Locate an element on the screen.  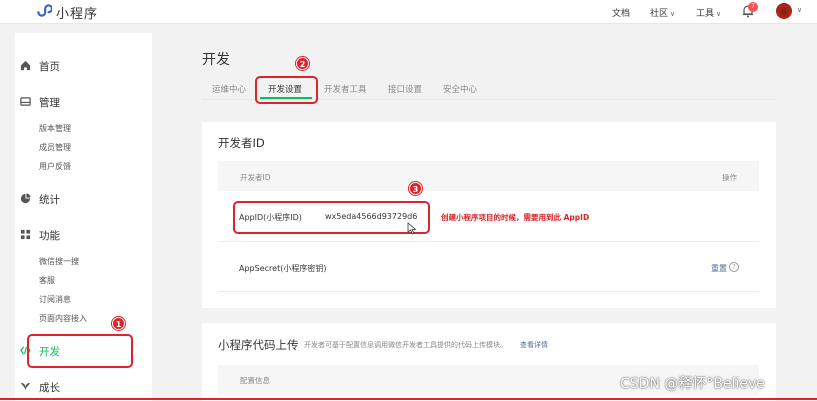
nav-community-menu: 社区 ∨ is located at coordinates (662, 12).